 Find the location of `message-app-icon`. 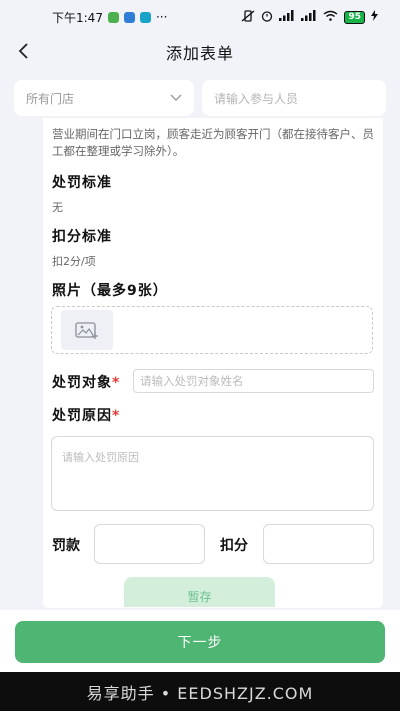

message-app-icon is located at coordinates (129, 17).